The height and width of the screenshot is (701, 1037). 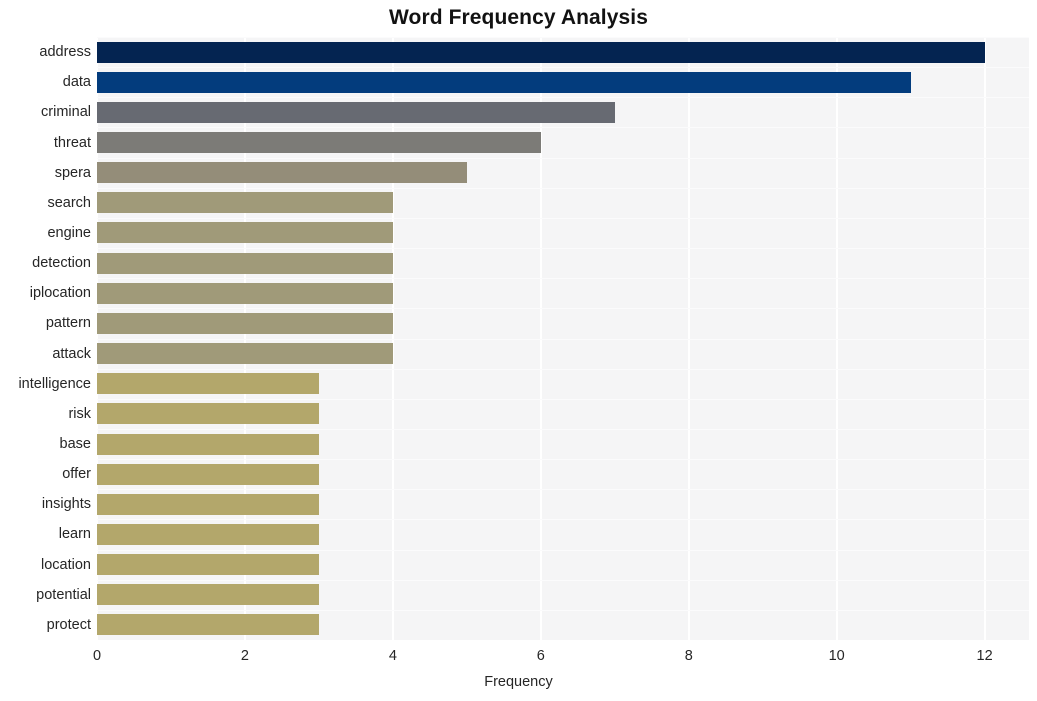 I want to click on y-axis-tick-label: threat, so click(x=72, y=142).